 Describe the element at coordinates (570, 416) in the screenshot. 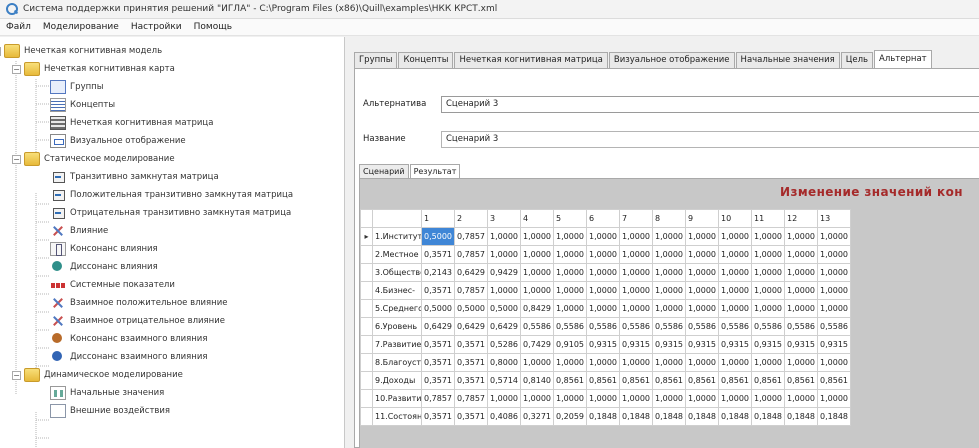

I see `grid-cell: 0,2059` at that location.